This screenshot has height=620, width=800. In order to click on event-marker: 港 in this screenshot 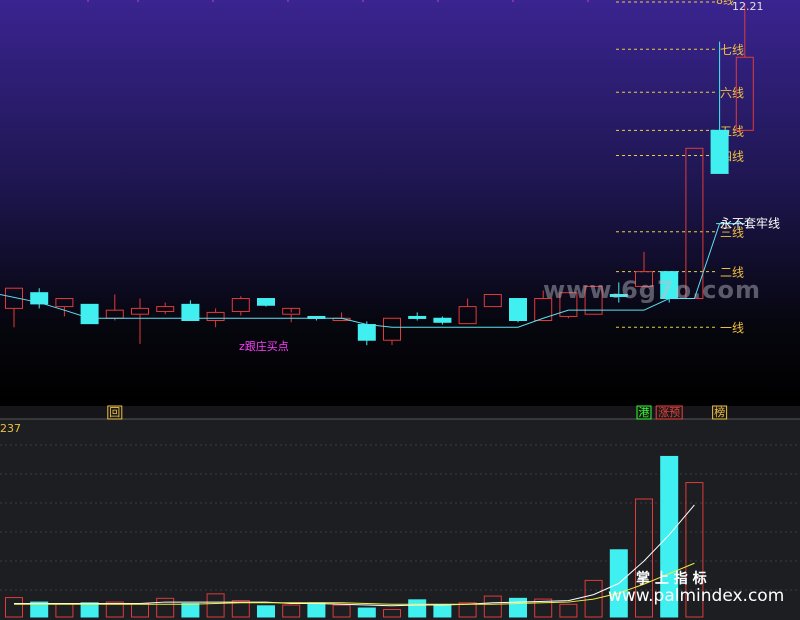, I will do `click(644, 412)`.